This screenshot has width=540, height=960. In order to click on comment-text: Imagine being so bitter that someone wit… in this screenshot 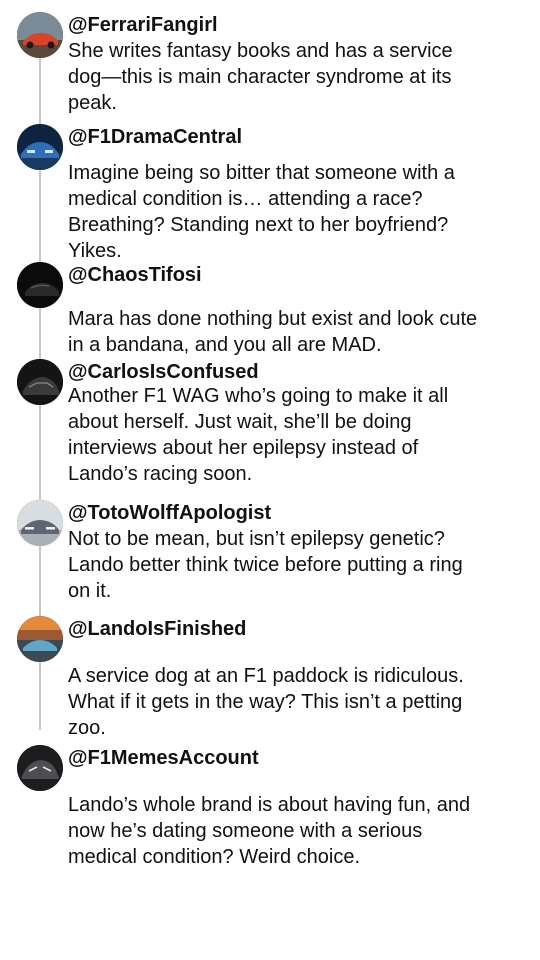, I will do `click(261, 212)`.